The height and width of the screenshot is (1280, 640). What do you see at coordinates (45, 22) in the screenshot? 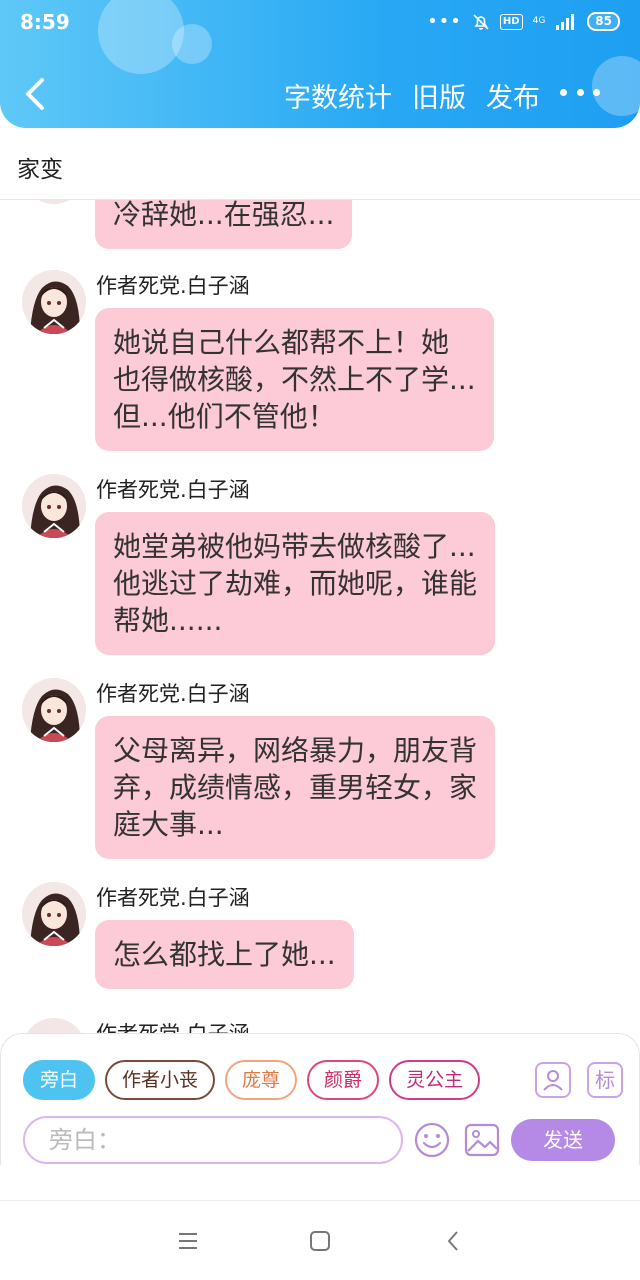
I see `status-time: 8:59` at bounding box center [45, 22].